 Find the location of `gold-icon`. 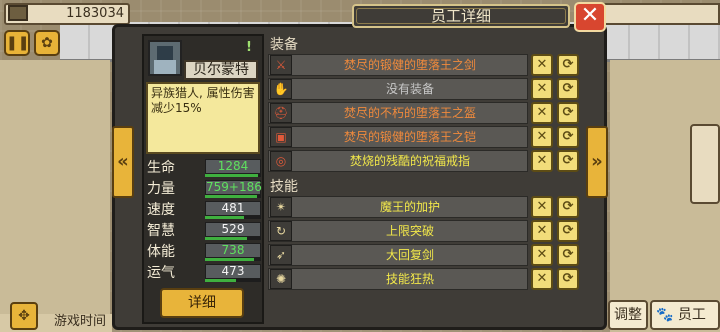

gold-icon is located at coordinates (18, 13).